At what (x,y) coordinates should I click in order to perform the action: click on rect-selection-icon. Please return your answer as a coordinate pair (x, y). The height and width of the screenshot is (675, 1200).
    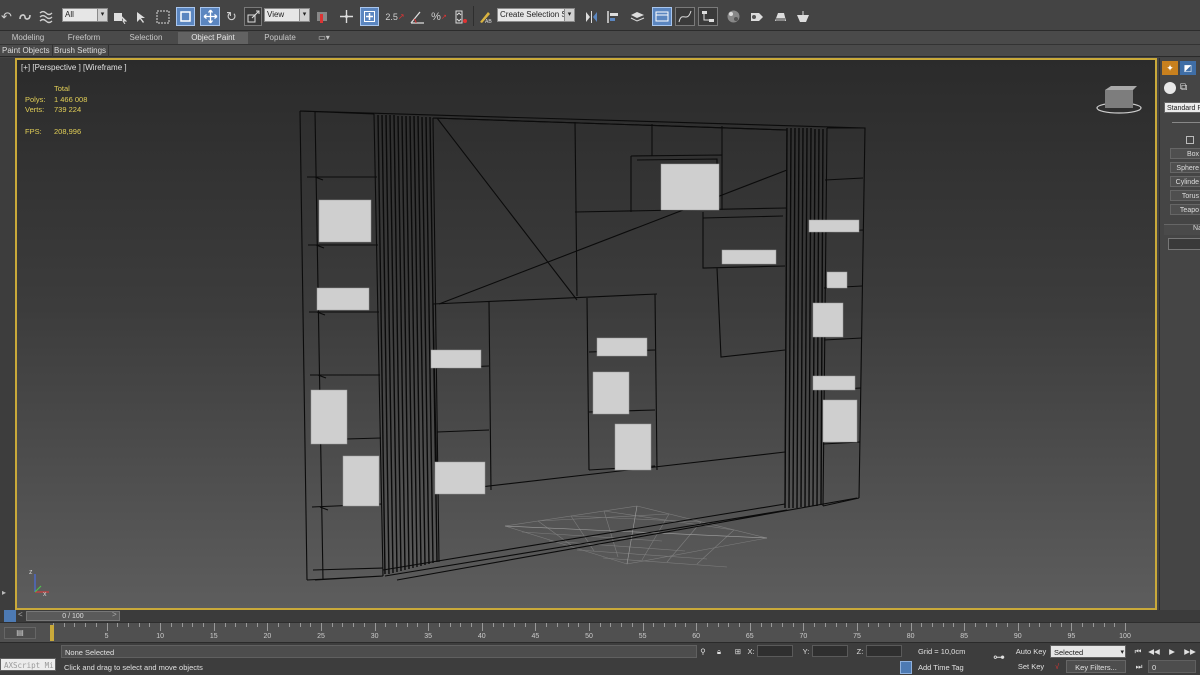
    Looking at the image, I should click on (163, 16).